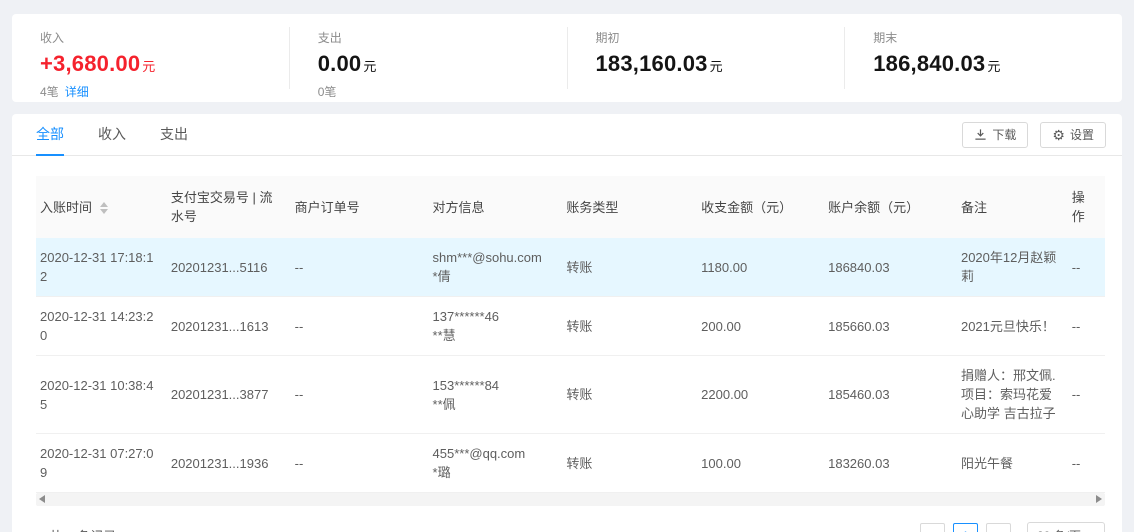 This screenshot has width=1134, height=532. Describe the element at coordinates (327, 207) in the screenshot. I see `col-merchant-order-label: 商户订单号` at that location.